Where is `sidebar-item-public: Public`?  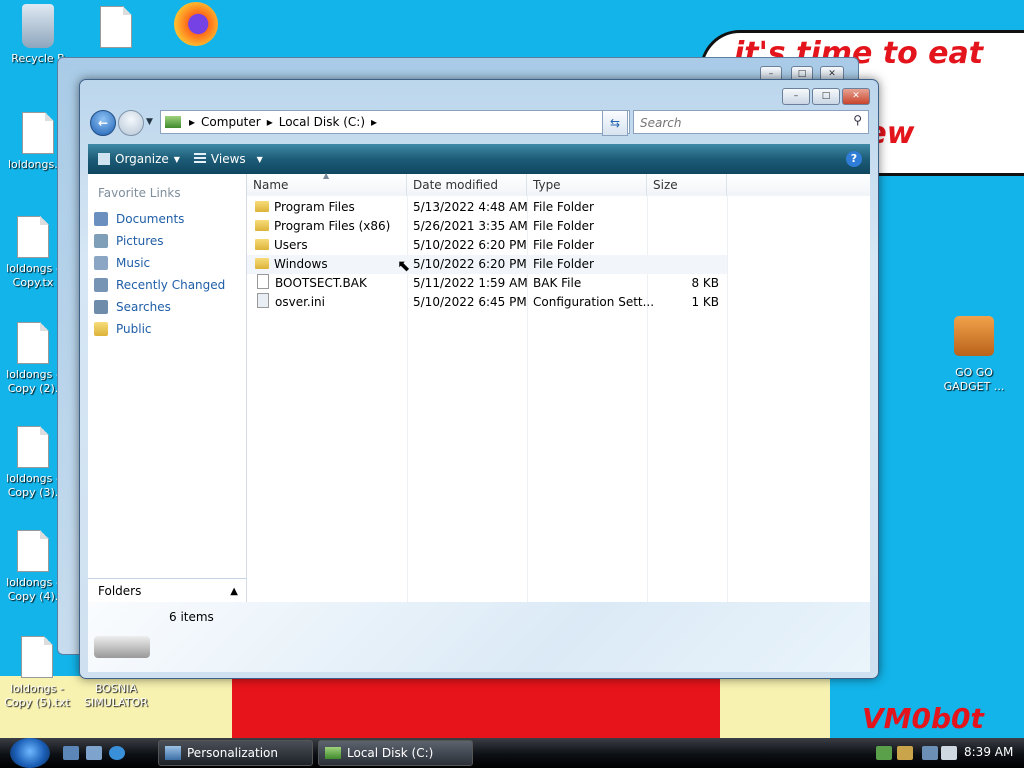 sidebar-item-public: Public is located at coordinates (167, 329).